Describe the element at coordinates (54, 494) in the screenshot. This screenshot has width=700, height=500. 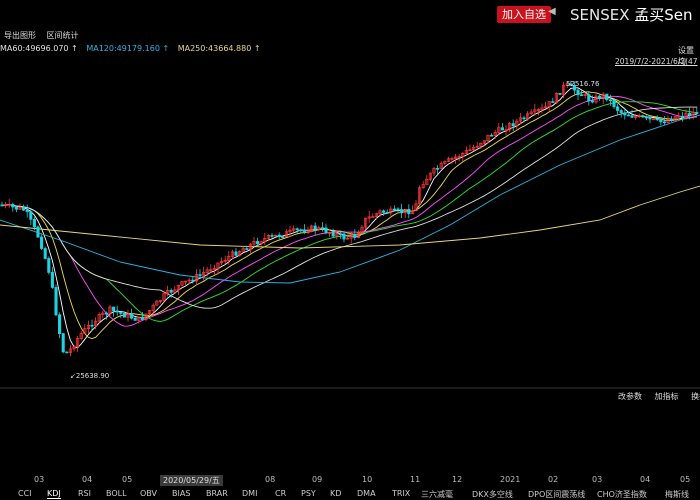
I see `indicator-tab-kdj: KDJ` at that location.